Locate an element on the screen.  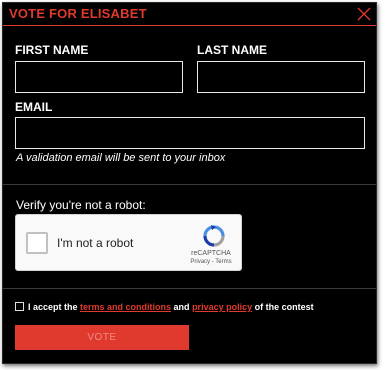
recaptcha-terms-link: Terms is located at coordinates (223, 262).